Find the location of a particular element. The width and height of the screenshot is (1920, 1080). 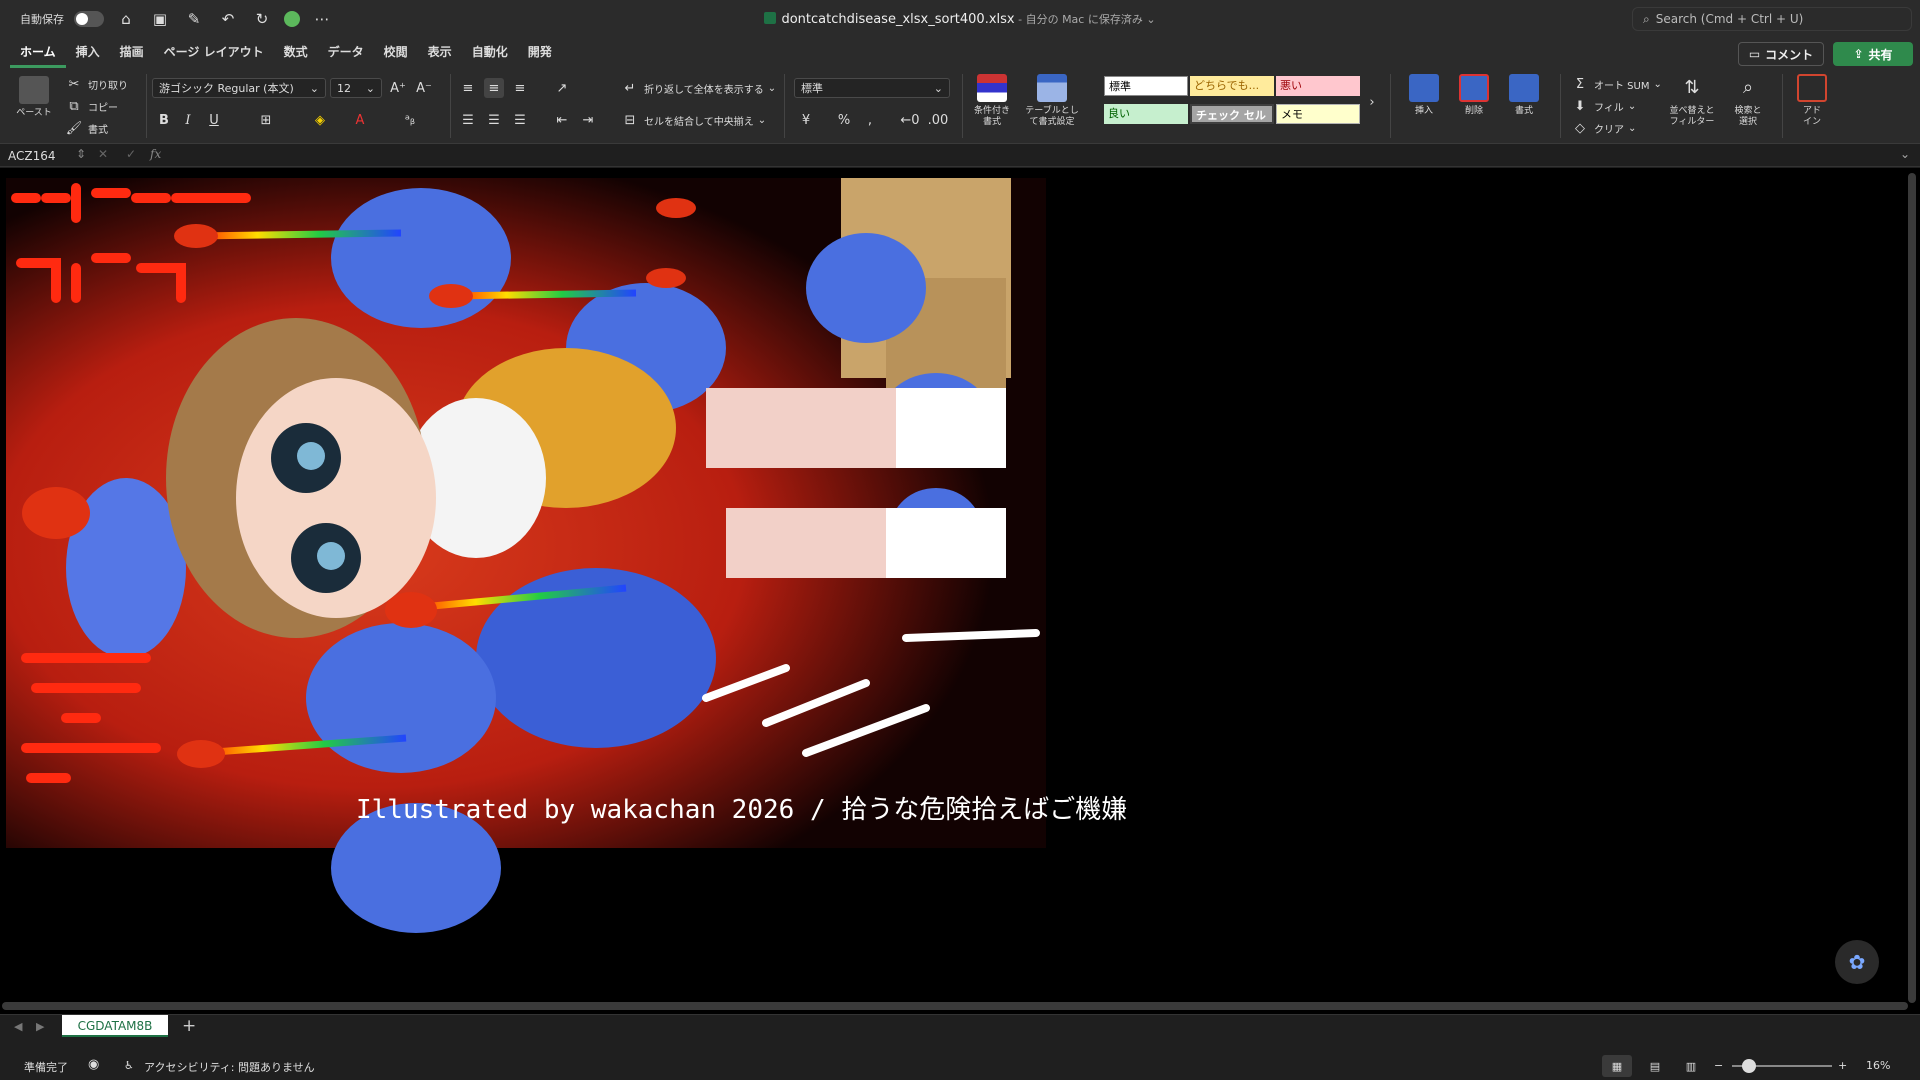

tab-page-layout: ページ レイアウト is located at coordinates (214, 53).